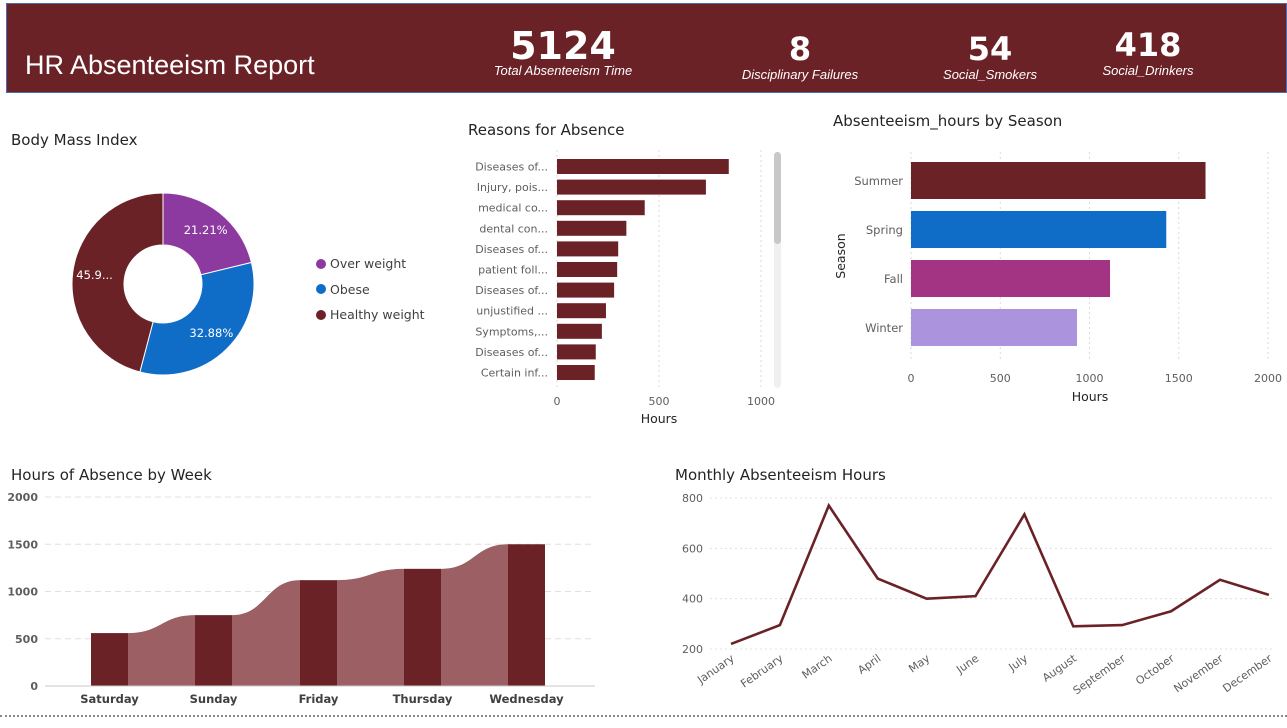 This screenshot has width=1287, height=728. I want to click on donut-slice, so click(197, 318).